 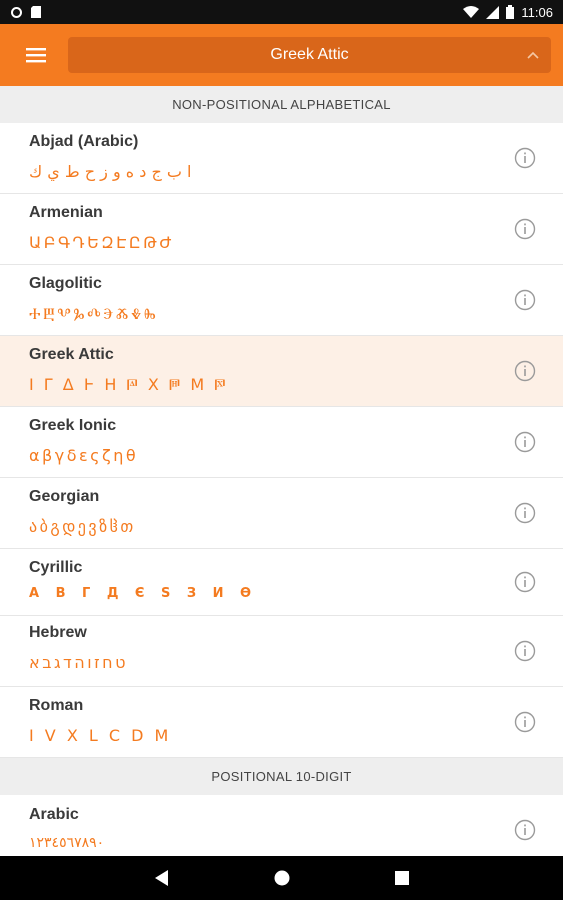 I want to click on sd-card-icon, so click(x=36, y=12).